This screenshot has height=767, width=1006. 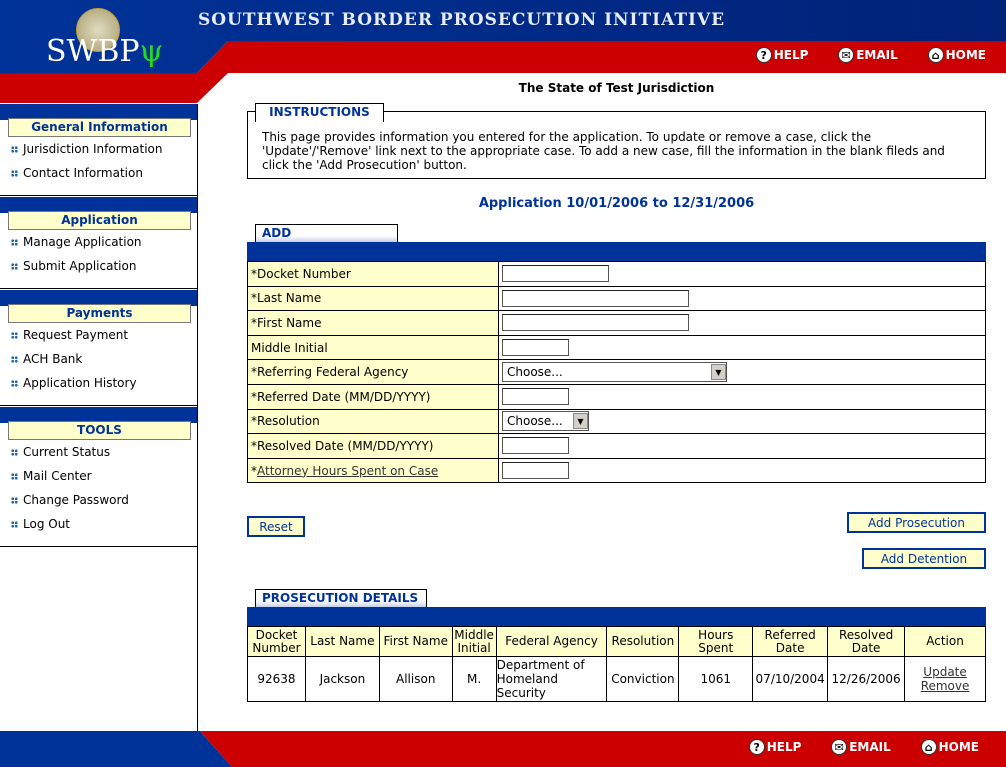 What do you see at coordinates (718, 372) in the screenshot?
I see `dropdown-arrow-icon: ▼` at bounding box center [718, 372].